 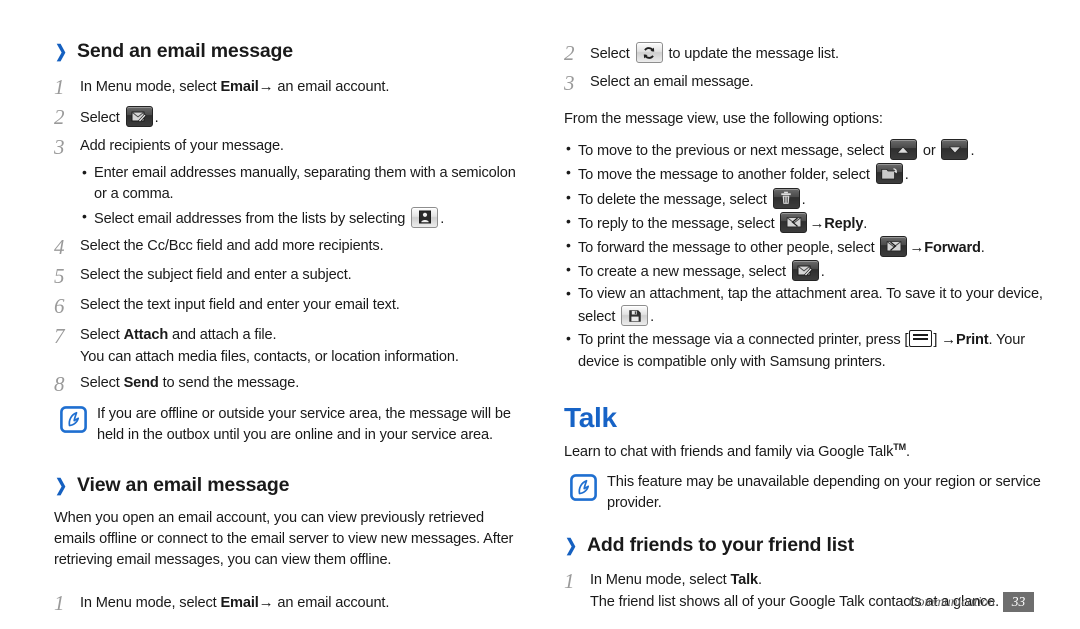 What do you see at coordinates (59, 276) in the screenshot?
I see `step-number: 5` at bounding box center [59, 276].